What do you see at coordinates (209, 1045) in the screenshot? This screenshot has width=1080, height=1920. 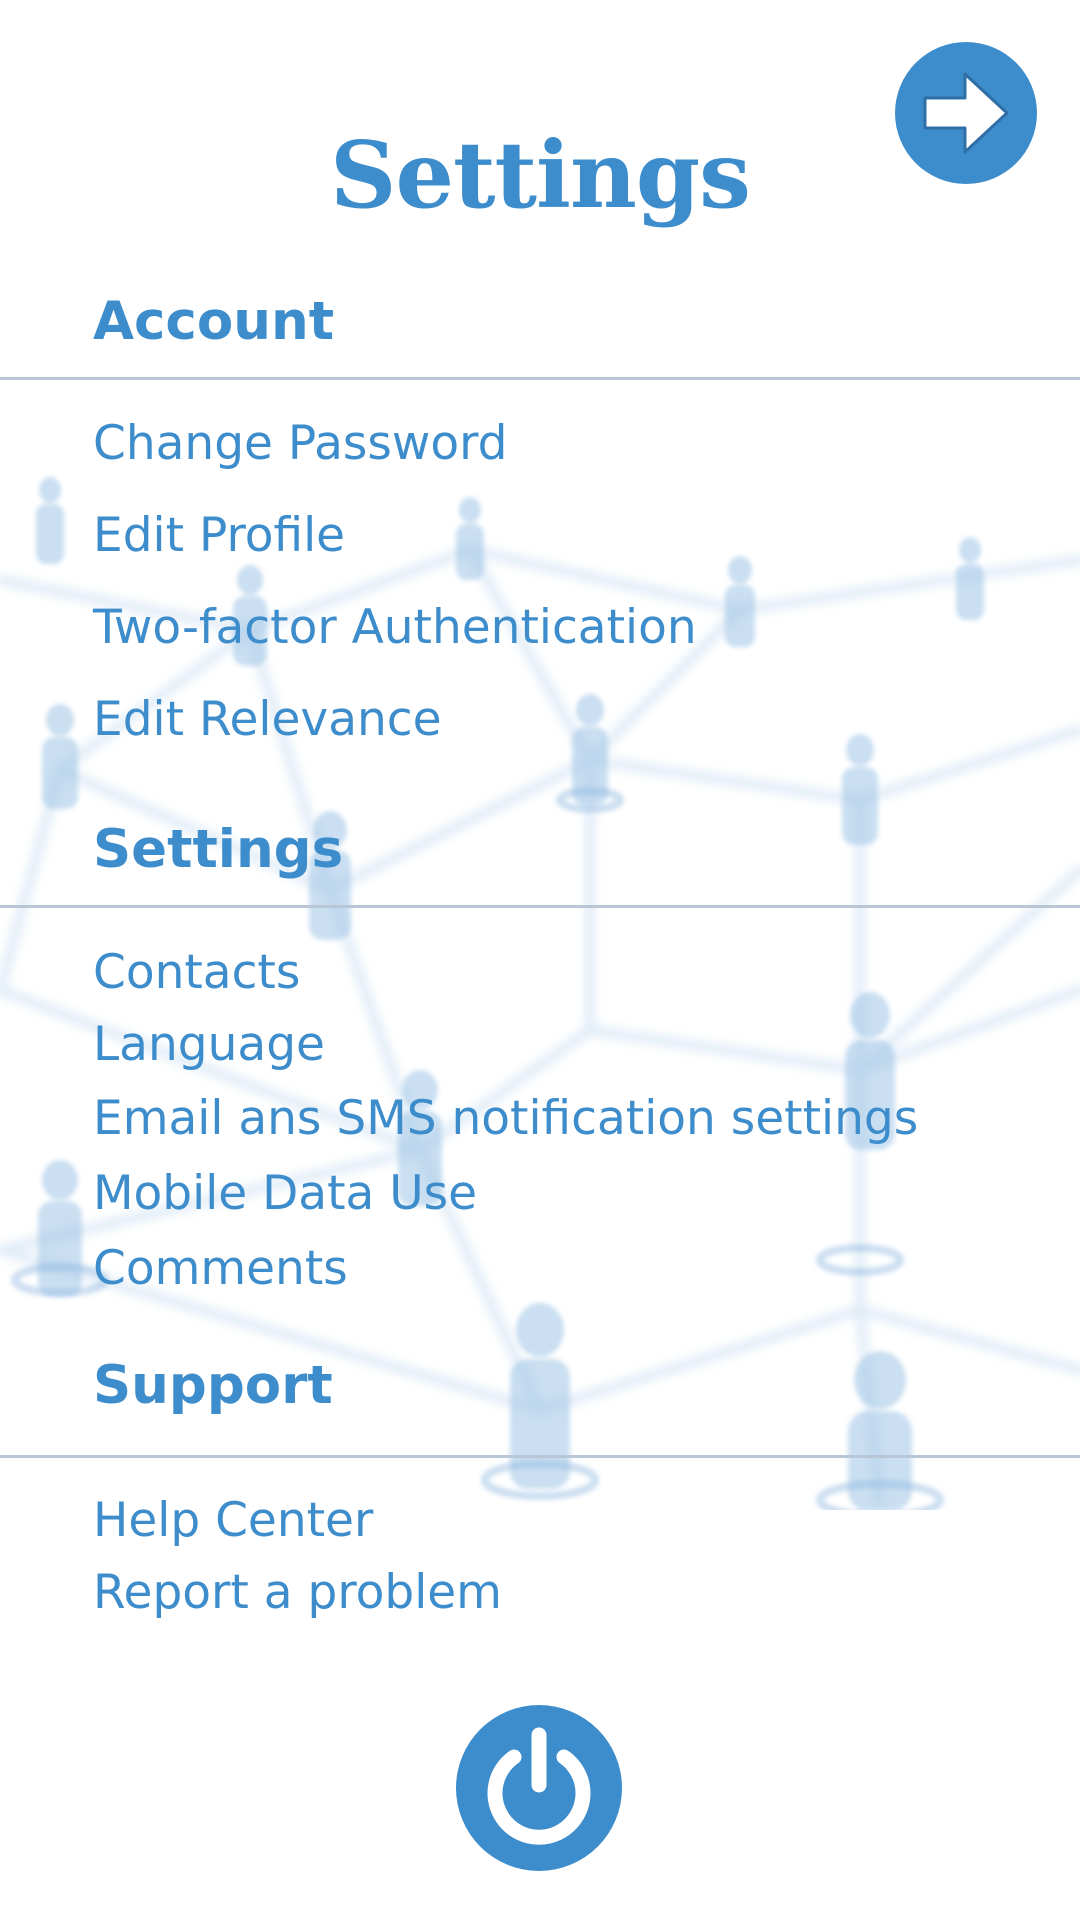 I see `menu-item-language: Language` at bounding box center [209, 1045].